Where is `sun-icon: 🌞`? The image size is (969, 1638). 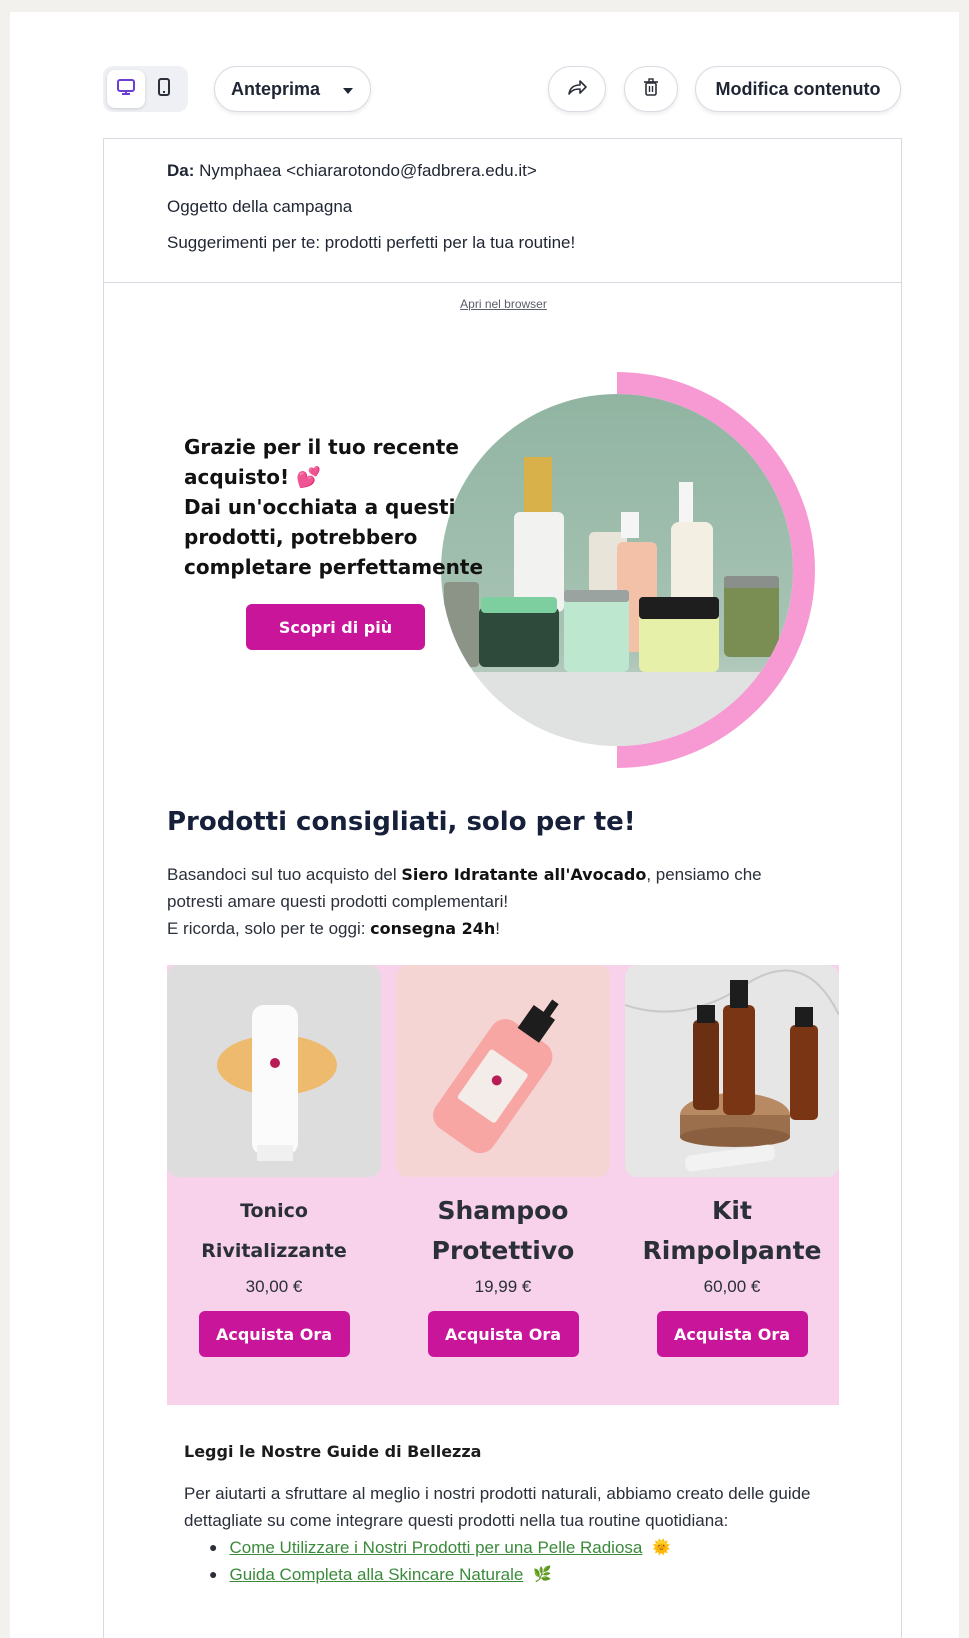
sun-icon: 🌞 is located at coordinates (662, 1547).